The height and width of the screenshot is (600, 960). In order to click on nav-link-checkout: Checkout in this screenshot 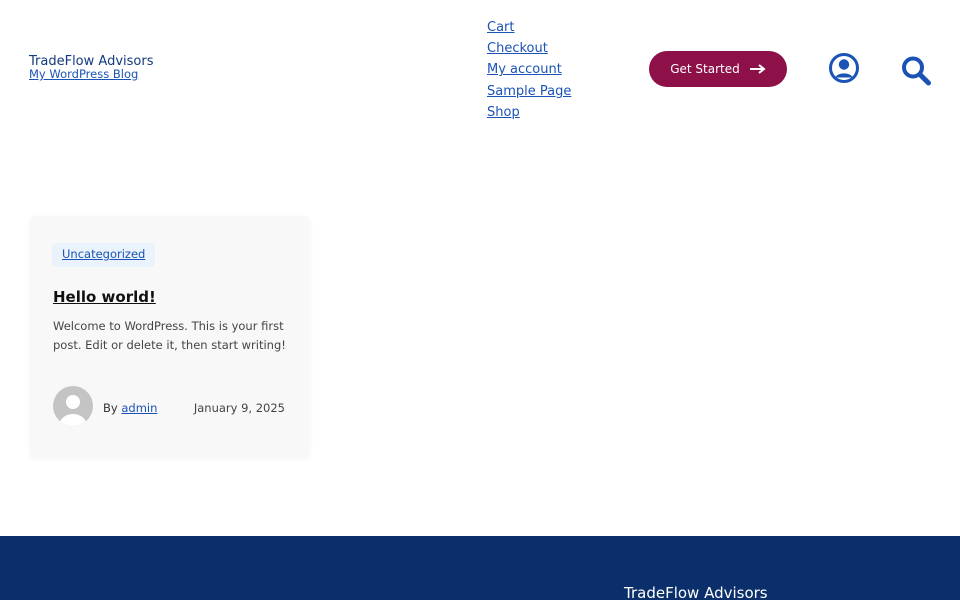, I will do `click(529, 48)`.